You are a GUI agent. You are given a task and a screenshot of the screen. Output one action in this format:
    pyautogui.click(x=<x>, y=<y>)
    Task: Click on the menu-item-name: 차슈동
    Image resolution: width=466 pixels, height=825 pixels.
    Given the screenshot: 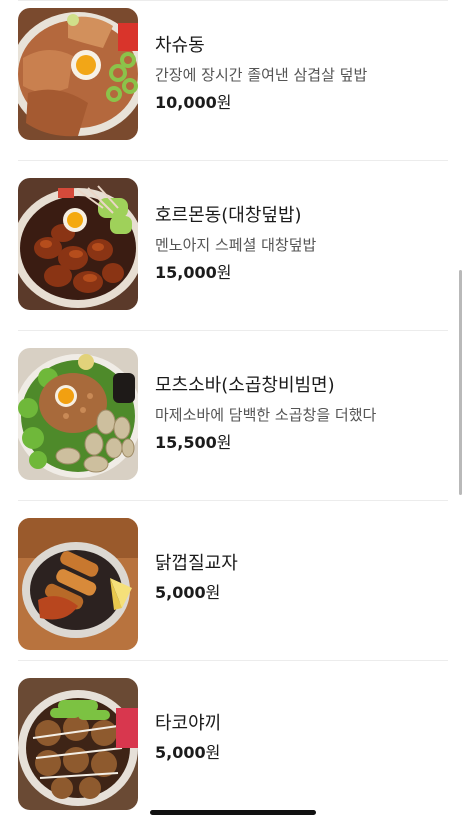 What is the action you would take?
    pyautogui.click(x=180, y=45)
    